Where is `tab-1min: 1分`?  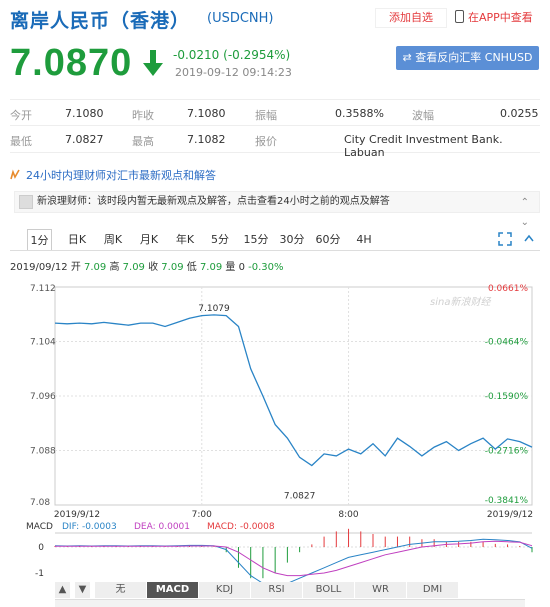 tab-1min: 1分 is located at coordinates (39, 240).